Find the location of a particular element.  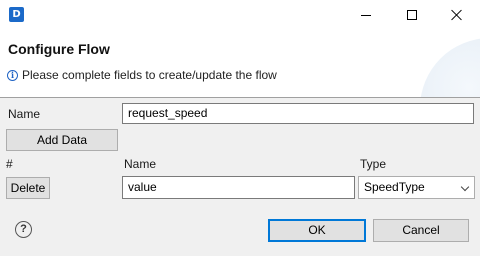

maximize-button is located at coordinates (412, 15).